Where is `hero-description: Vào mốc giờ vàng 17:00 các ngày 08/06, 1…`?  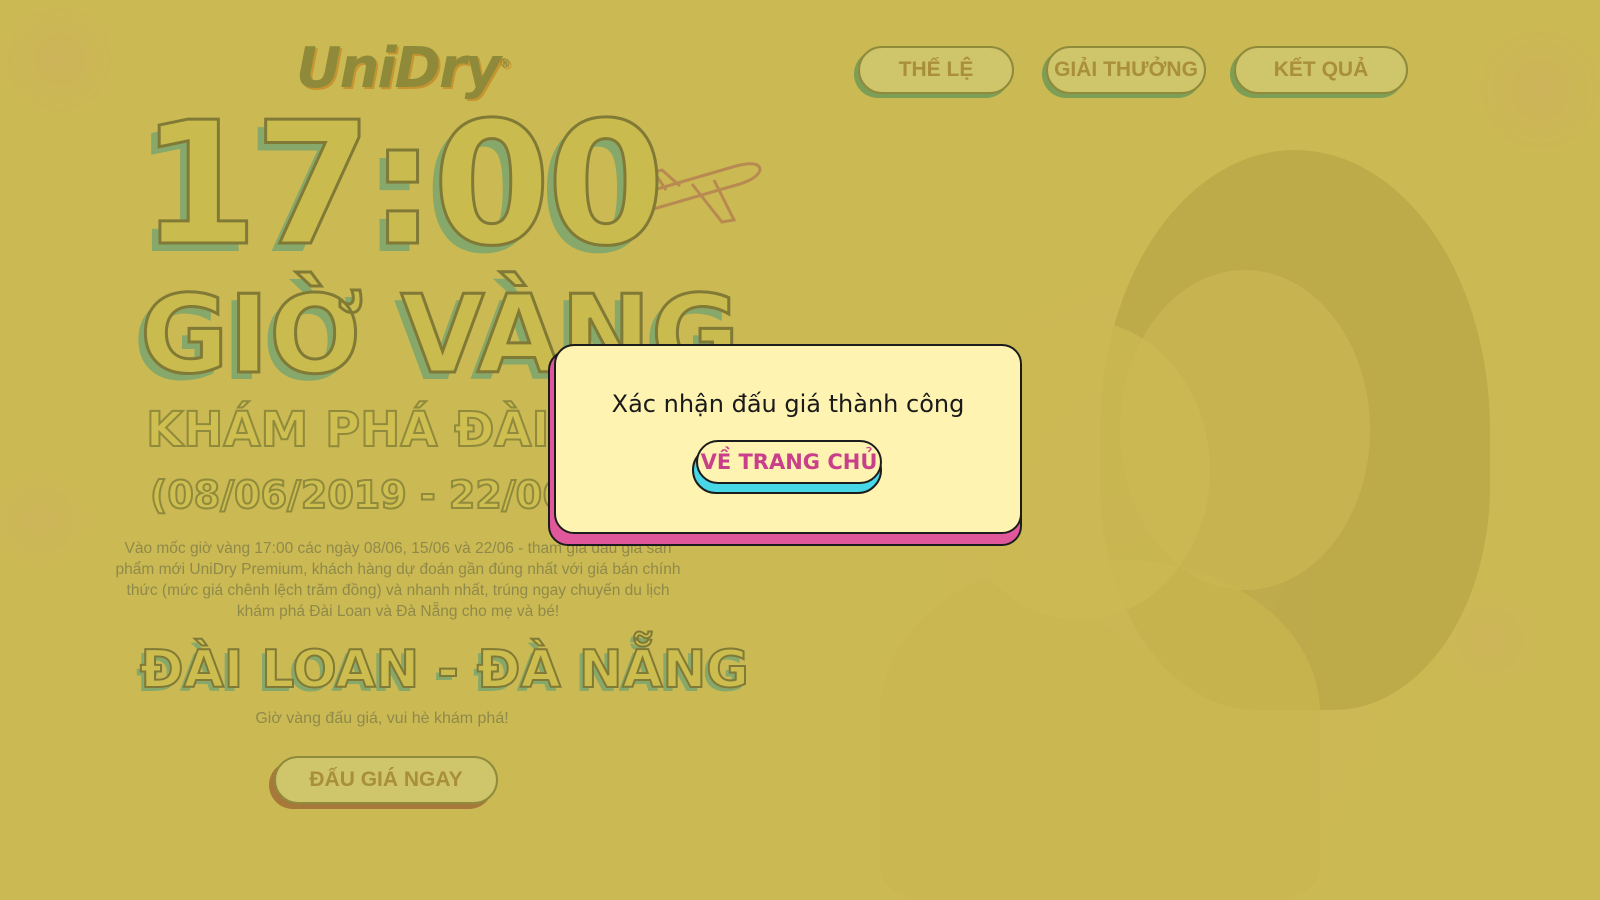
hero-description: Vào mốc giờ vàng 17:00 các ngày 08/06, 1… is located at coordinates (398, 580).